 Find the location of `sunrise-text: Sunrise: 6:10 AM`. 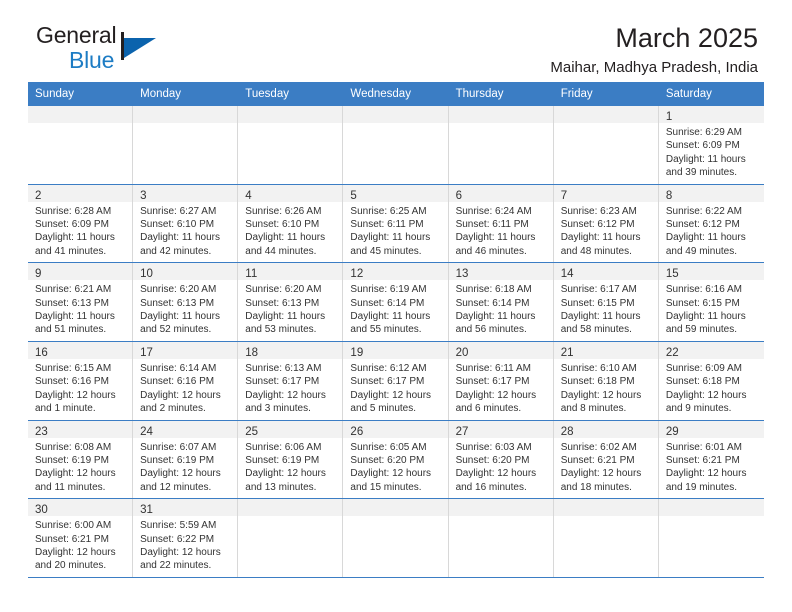

sunrise-text: Sunrise: 6:10 AM is located at coordinates (598, 368).